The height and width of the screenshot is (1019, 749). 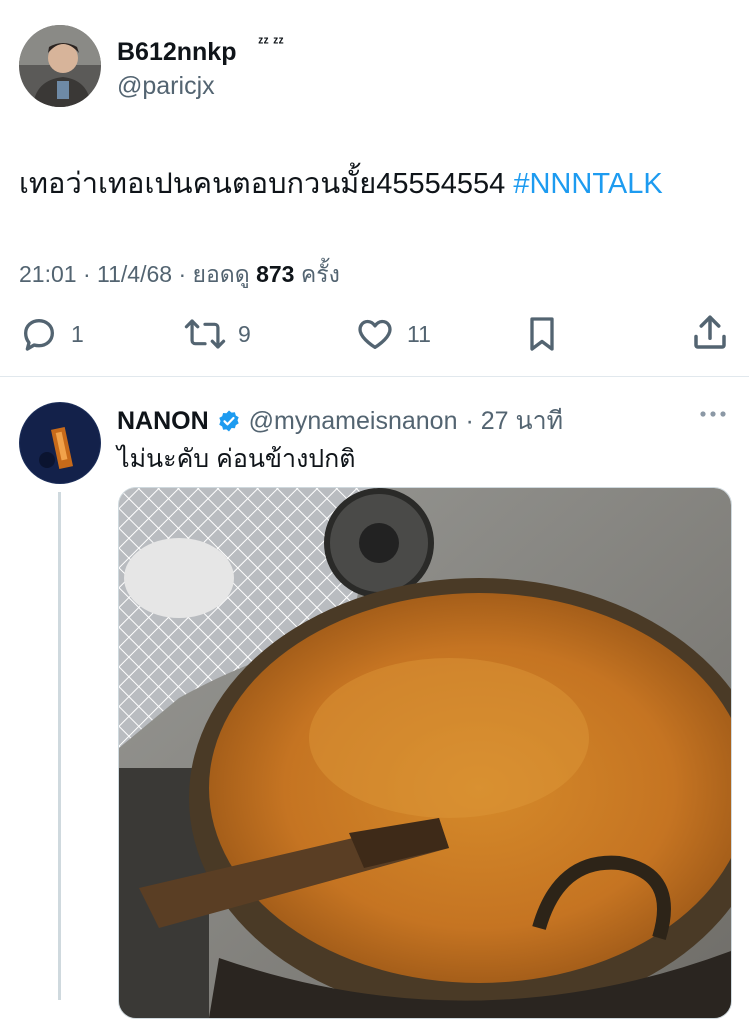 I want to click on thread-line, so click(x=59, y=746).